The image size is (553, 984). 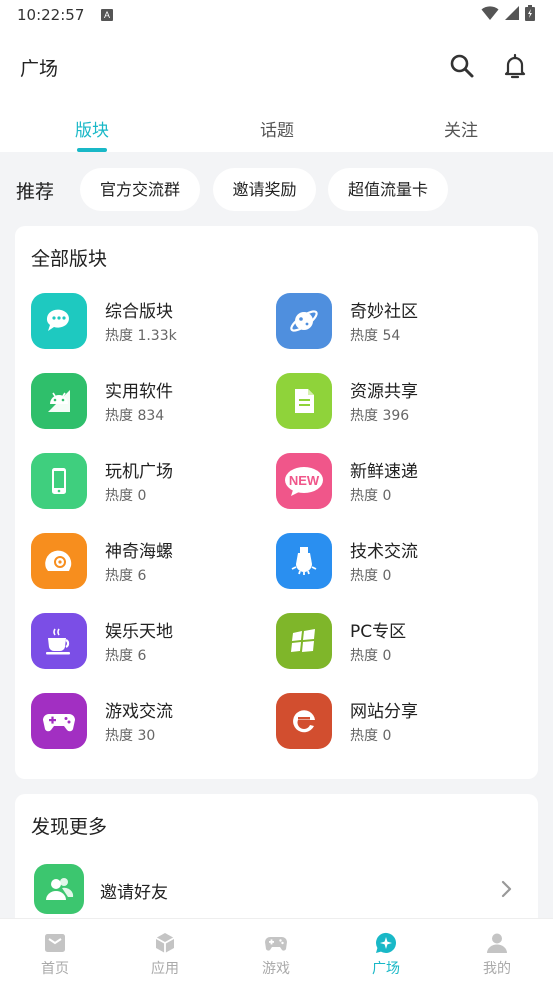 What do you see at coordinates (304, 641) in the screenshot?
I see `windows-icon` at bounding box center [304, 641].